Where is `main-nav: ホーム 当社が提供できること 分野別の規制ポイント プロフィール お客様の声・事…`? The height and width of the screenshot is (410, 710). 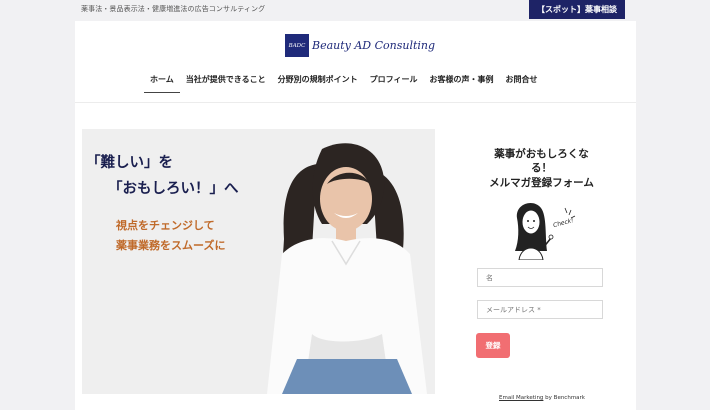
main-nav: ホーム 当社が提供できること 分野別の規制ポイント プロフィール お客様の声・事… is located at coordinates (343, 83).